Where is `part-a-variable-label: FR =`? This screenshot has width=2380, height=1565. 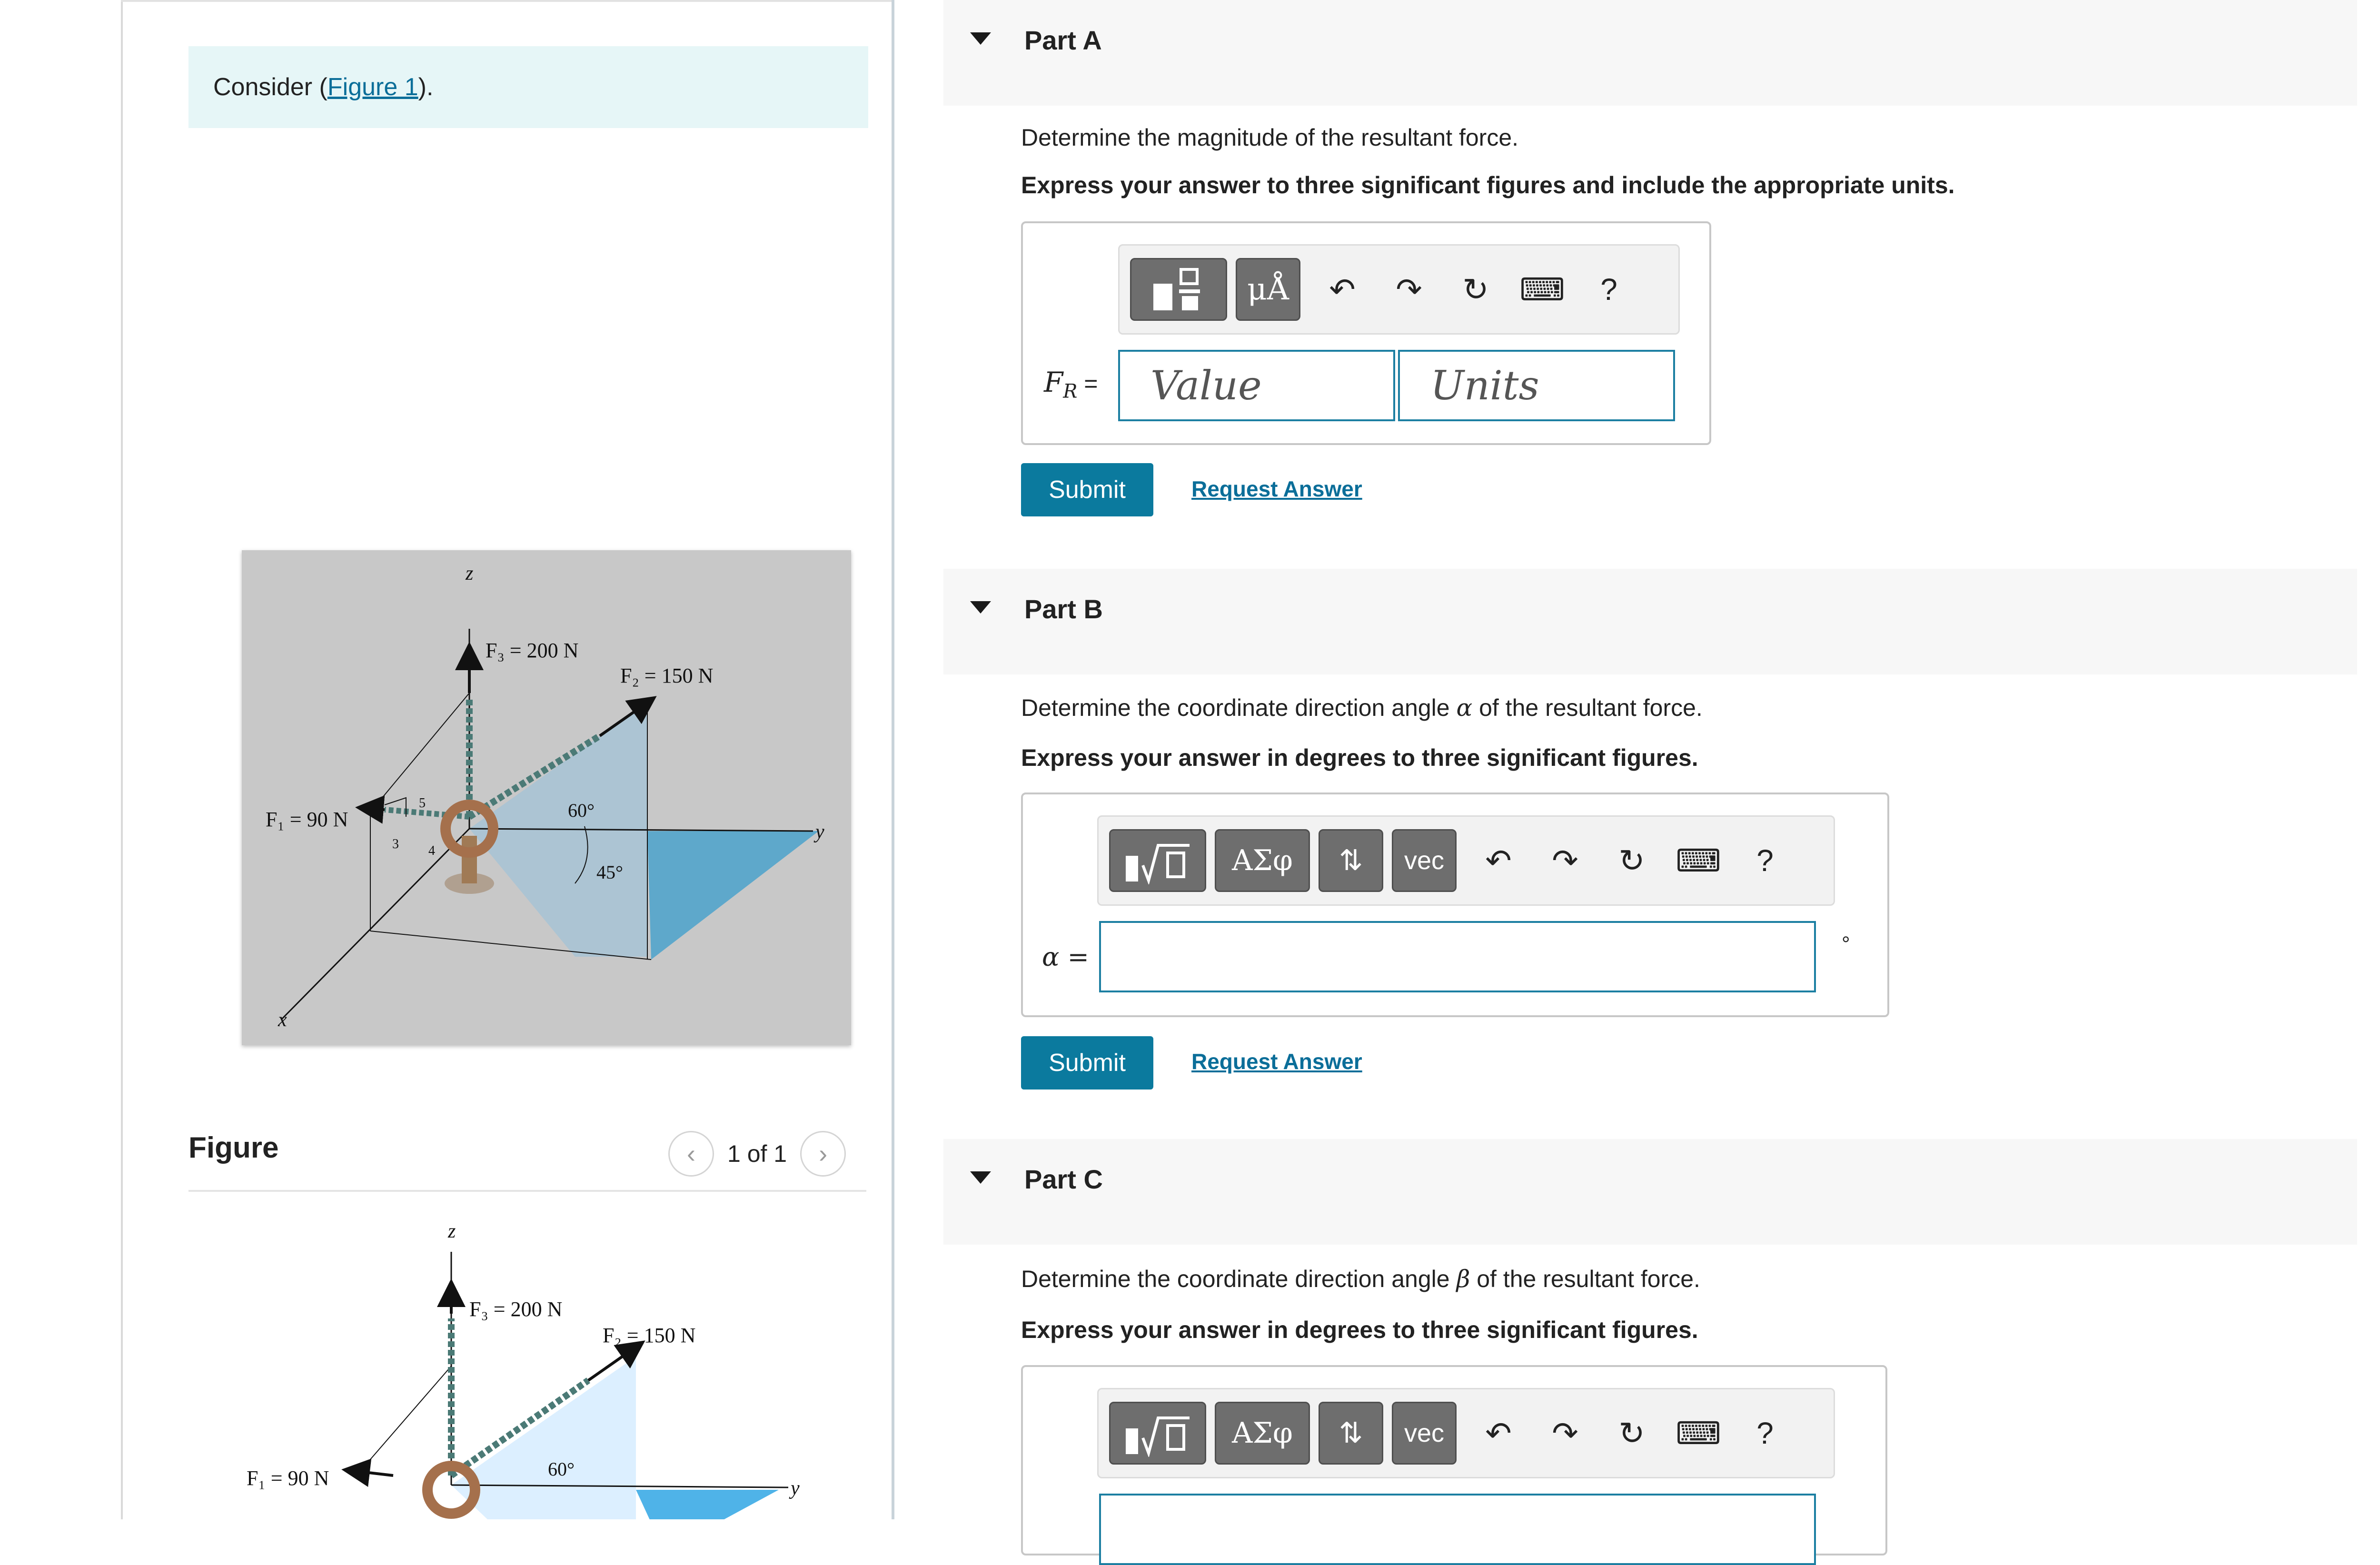 part-a-variable-label: FR = is located at coordinates (1071, 384).